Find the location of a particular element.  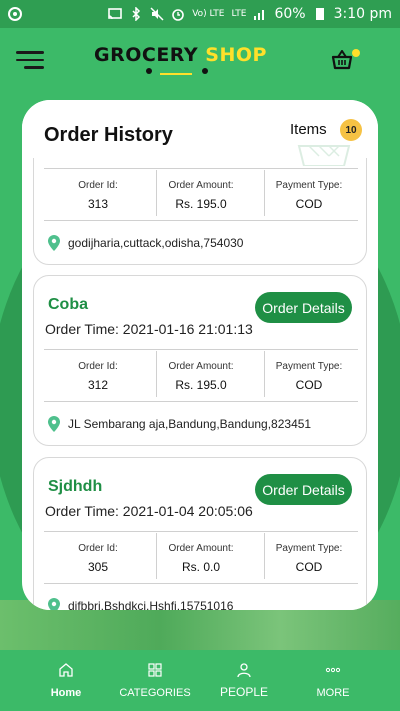

app-header: GROCERY SHOP is located at coordinates (200, 58).